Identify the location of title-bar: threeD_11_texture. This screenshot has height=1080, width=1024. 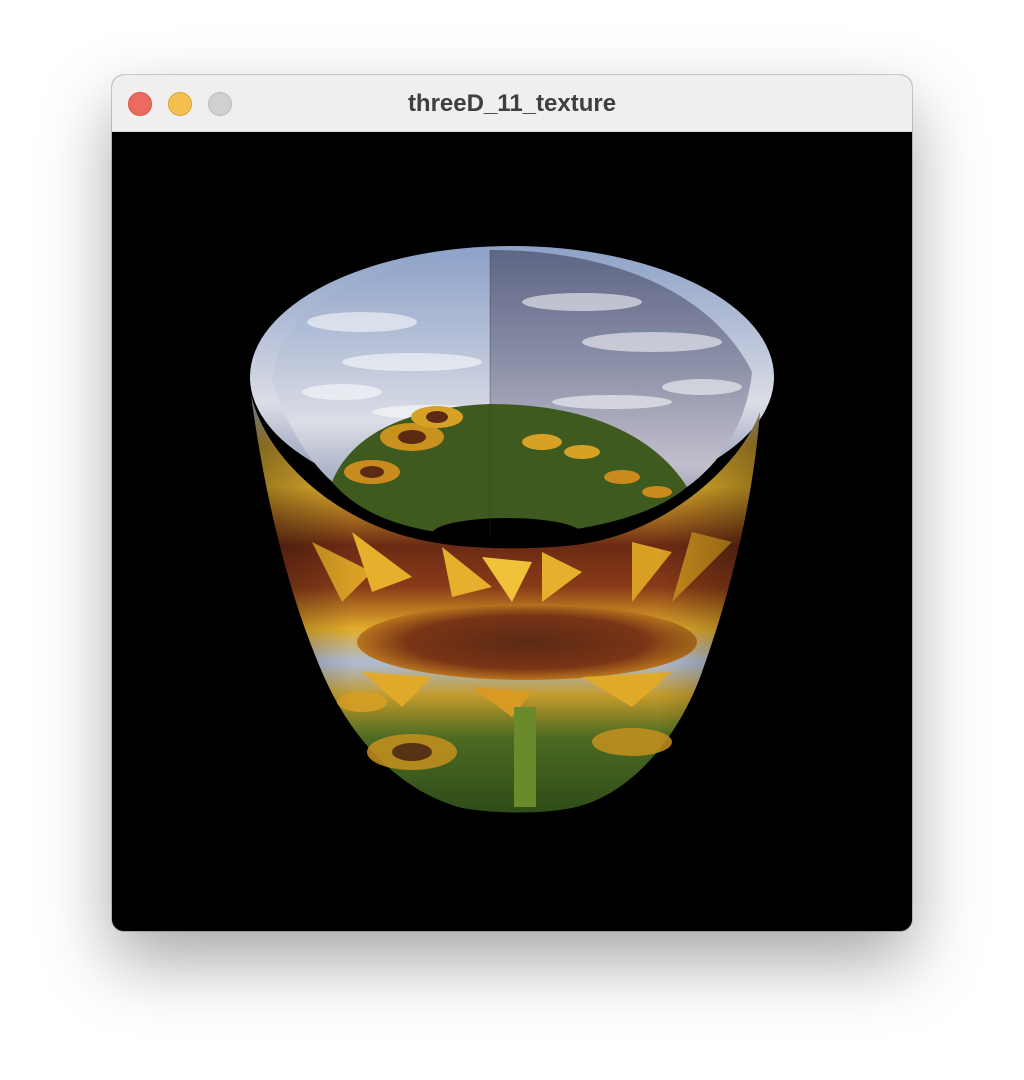
(512, 103).